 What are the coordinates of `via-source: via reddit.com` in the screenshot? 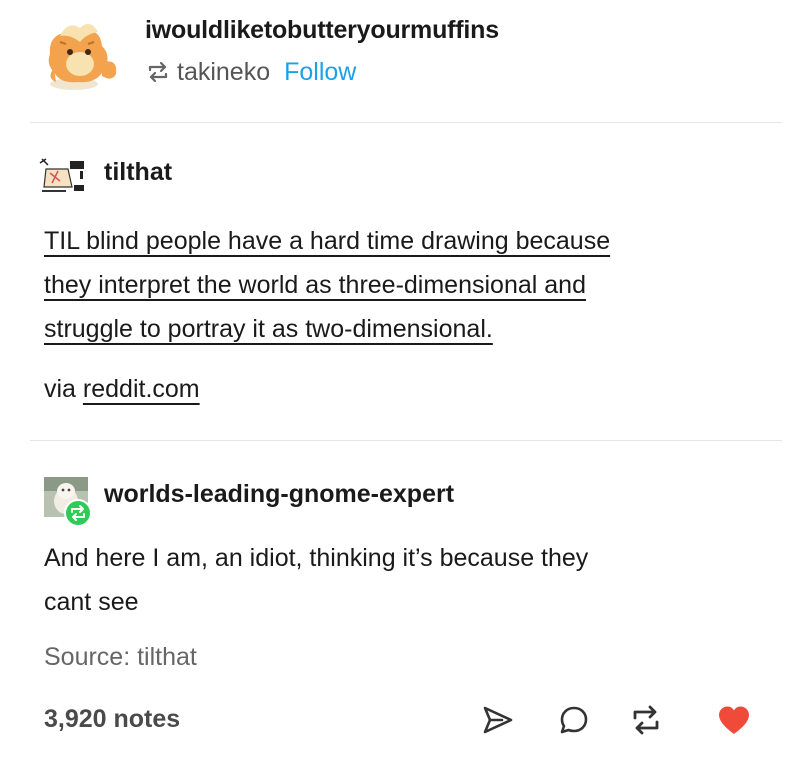 It's located at (122, 389).